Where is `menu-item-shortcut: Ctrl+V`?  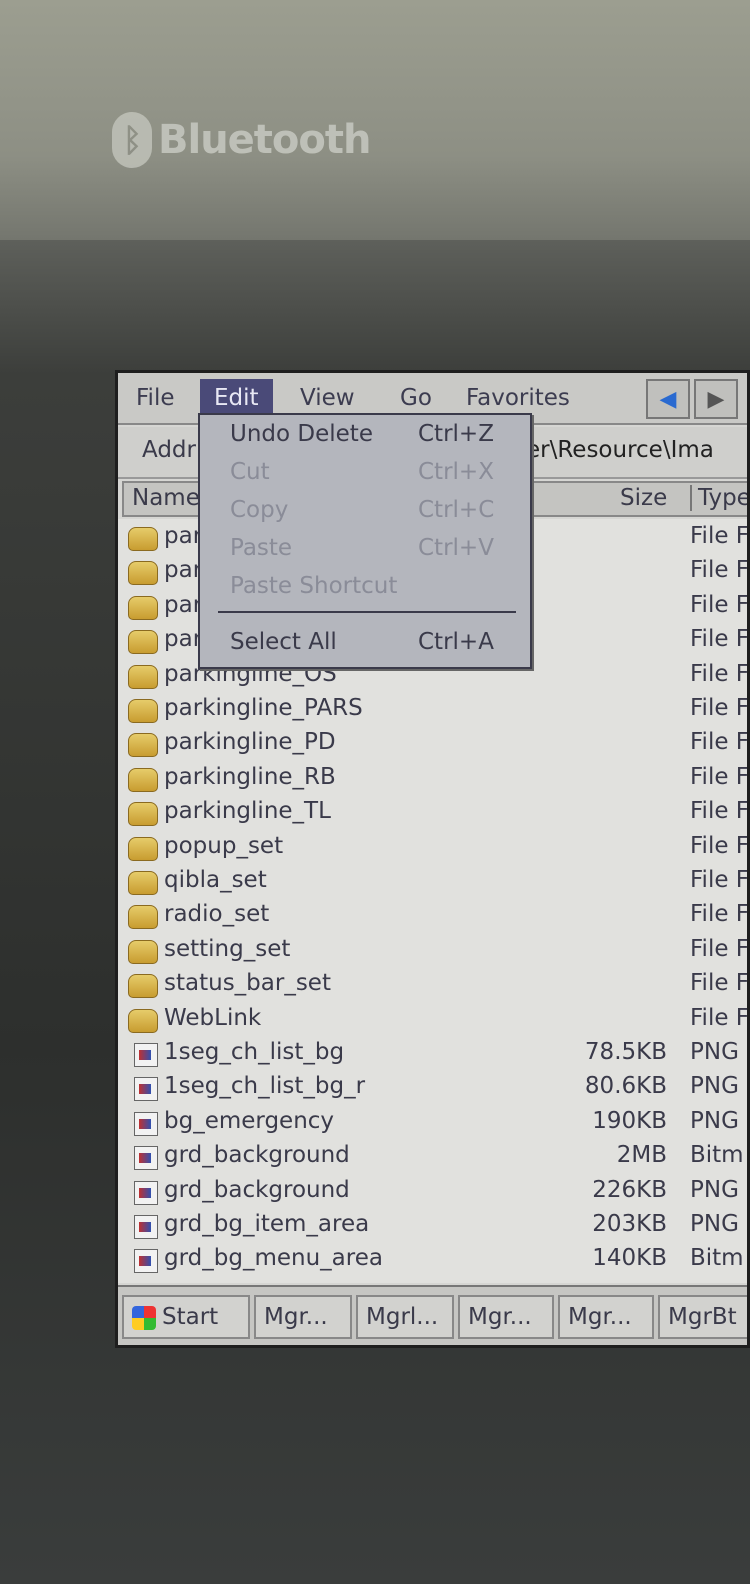 menu-item-shortcut: Ctrl+V is located at coordinates (456, 548).